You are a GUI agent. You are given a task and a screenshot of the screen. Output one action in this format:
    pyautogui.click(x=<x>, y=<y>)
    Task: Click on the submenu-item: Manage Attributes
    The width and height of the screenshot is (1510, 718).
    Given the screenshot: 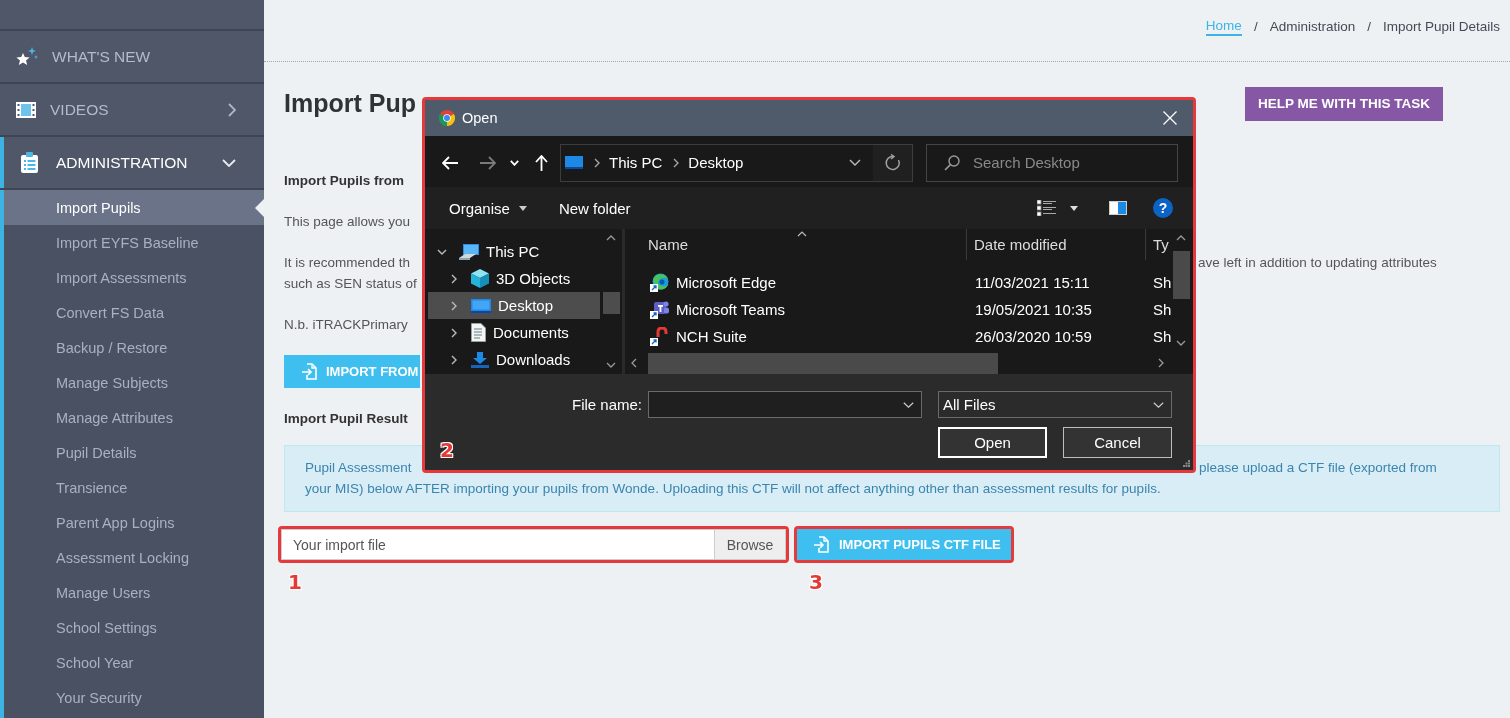 What is the action you would take?
    pyautogui.click(x=134, y=417)
    